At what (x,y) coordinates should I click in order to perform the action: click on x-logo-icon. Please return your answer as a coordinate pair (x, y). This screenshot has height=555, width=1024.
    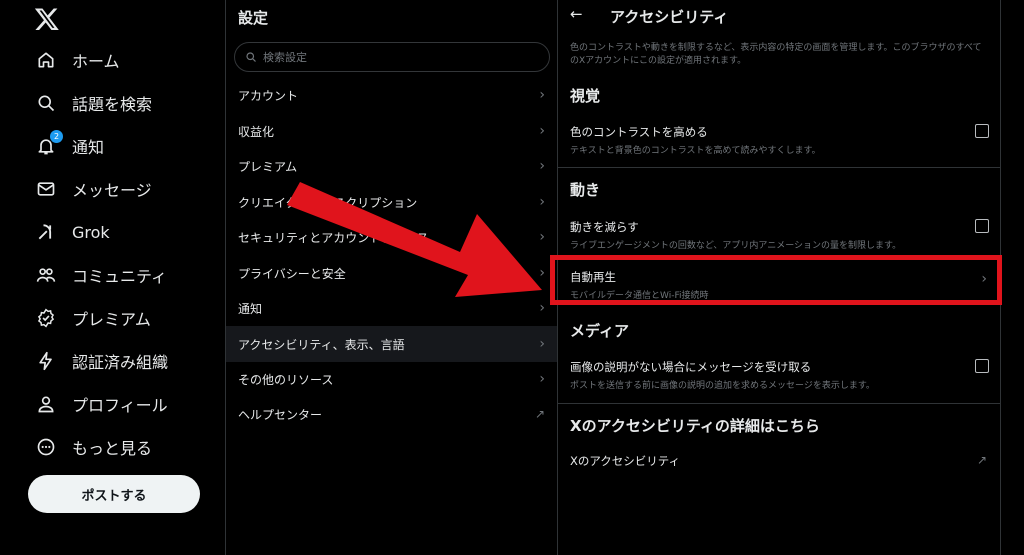
    Looking at the image, I should click on (47, 19).